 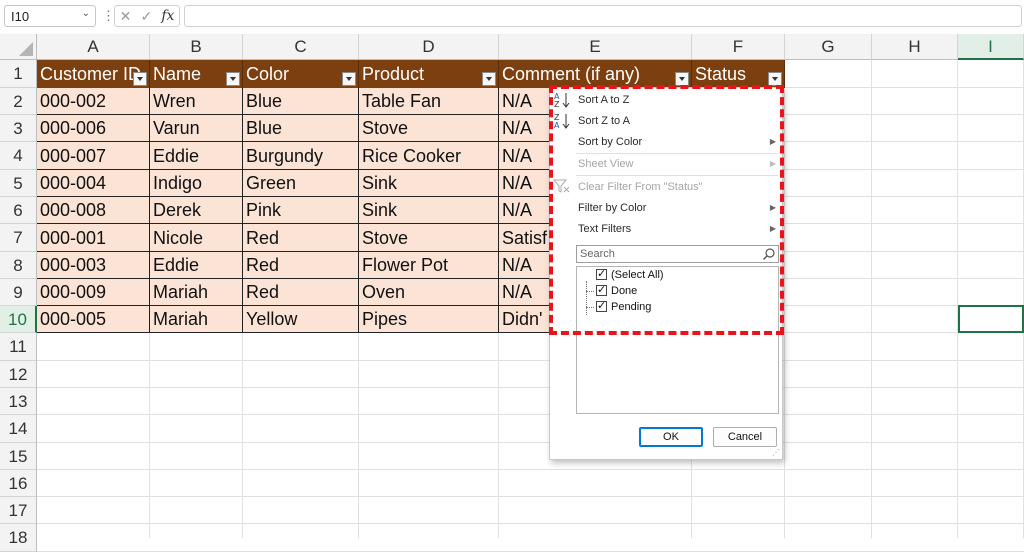 I want to click on column-header-f: F, so click(x=738, y=47).